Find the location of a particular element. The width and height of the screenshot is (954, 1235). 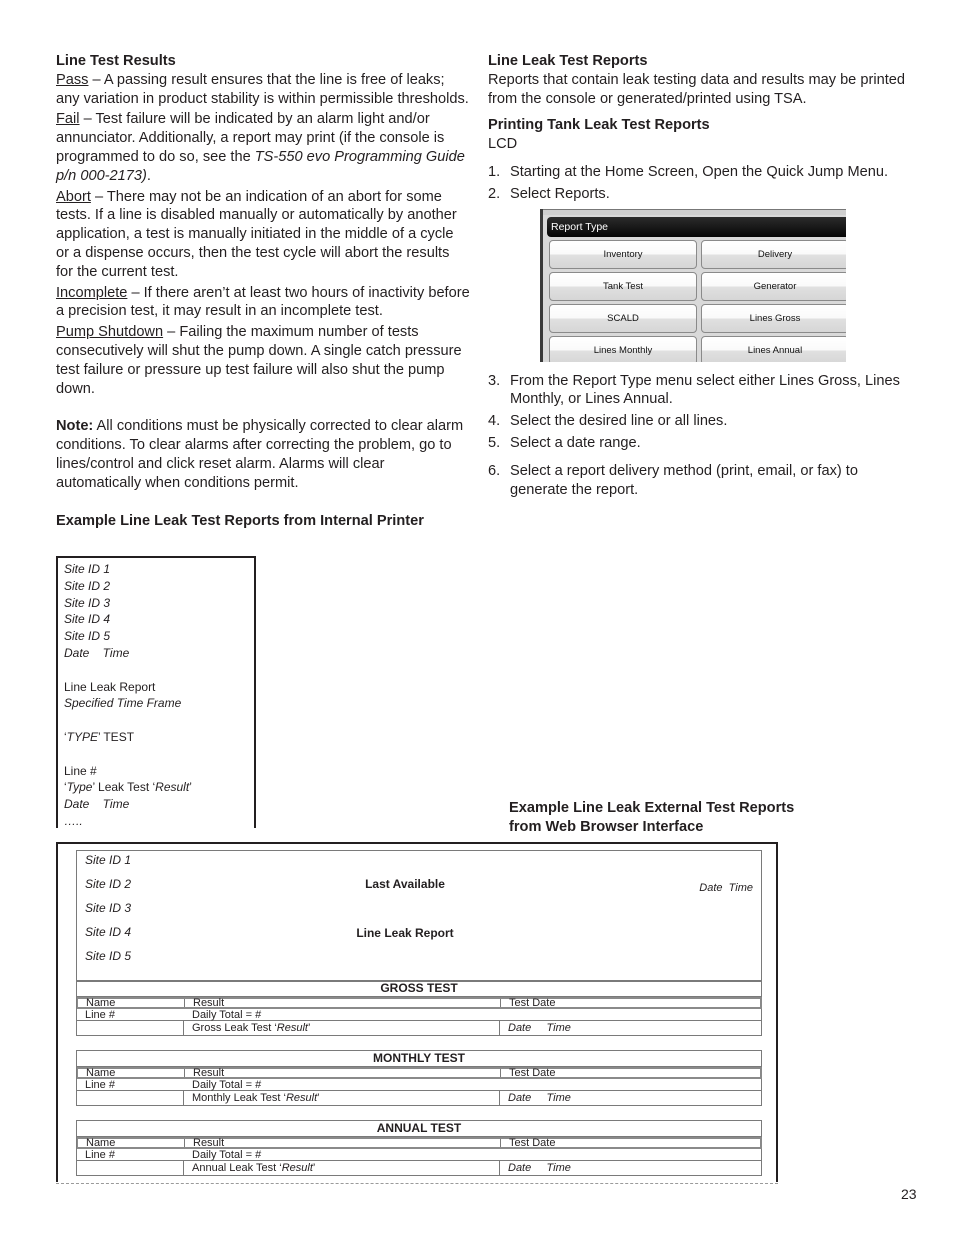

incomplete-term: Incomplete is located at coordinates (92, 292).